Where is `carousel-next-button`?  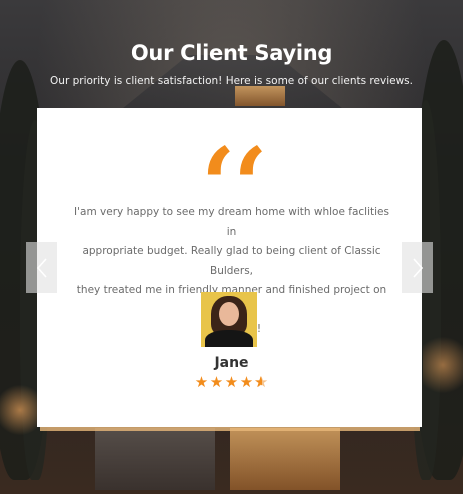
carousel-next-button is located at coordinates (417, 267).